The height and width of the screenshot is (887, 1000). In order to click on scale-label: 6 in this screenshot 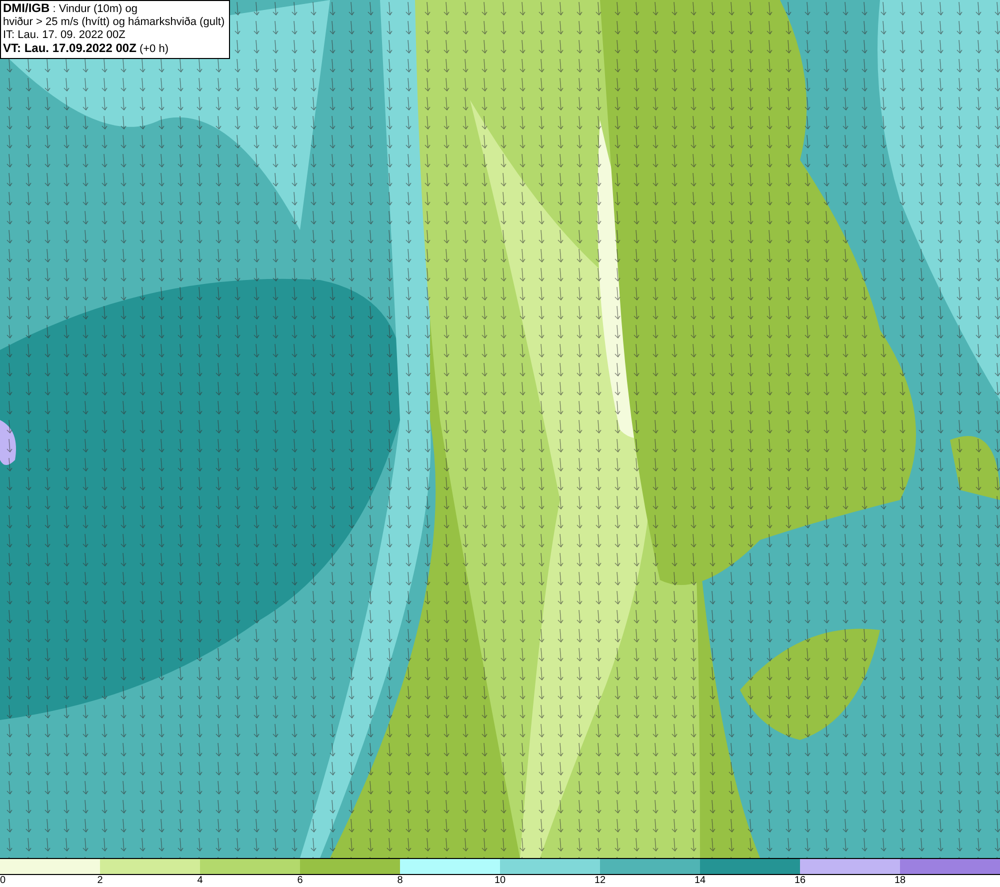, I will do `click(300, 881)`.